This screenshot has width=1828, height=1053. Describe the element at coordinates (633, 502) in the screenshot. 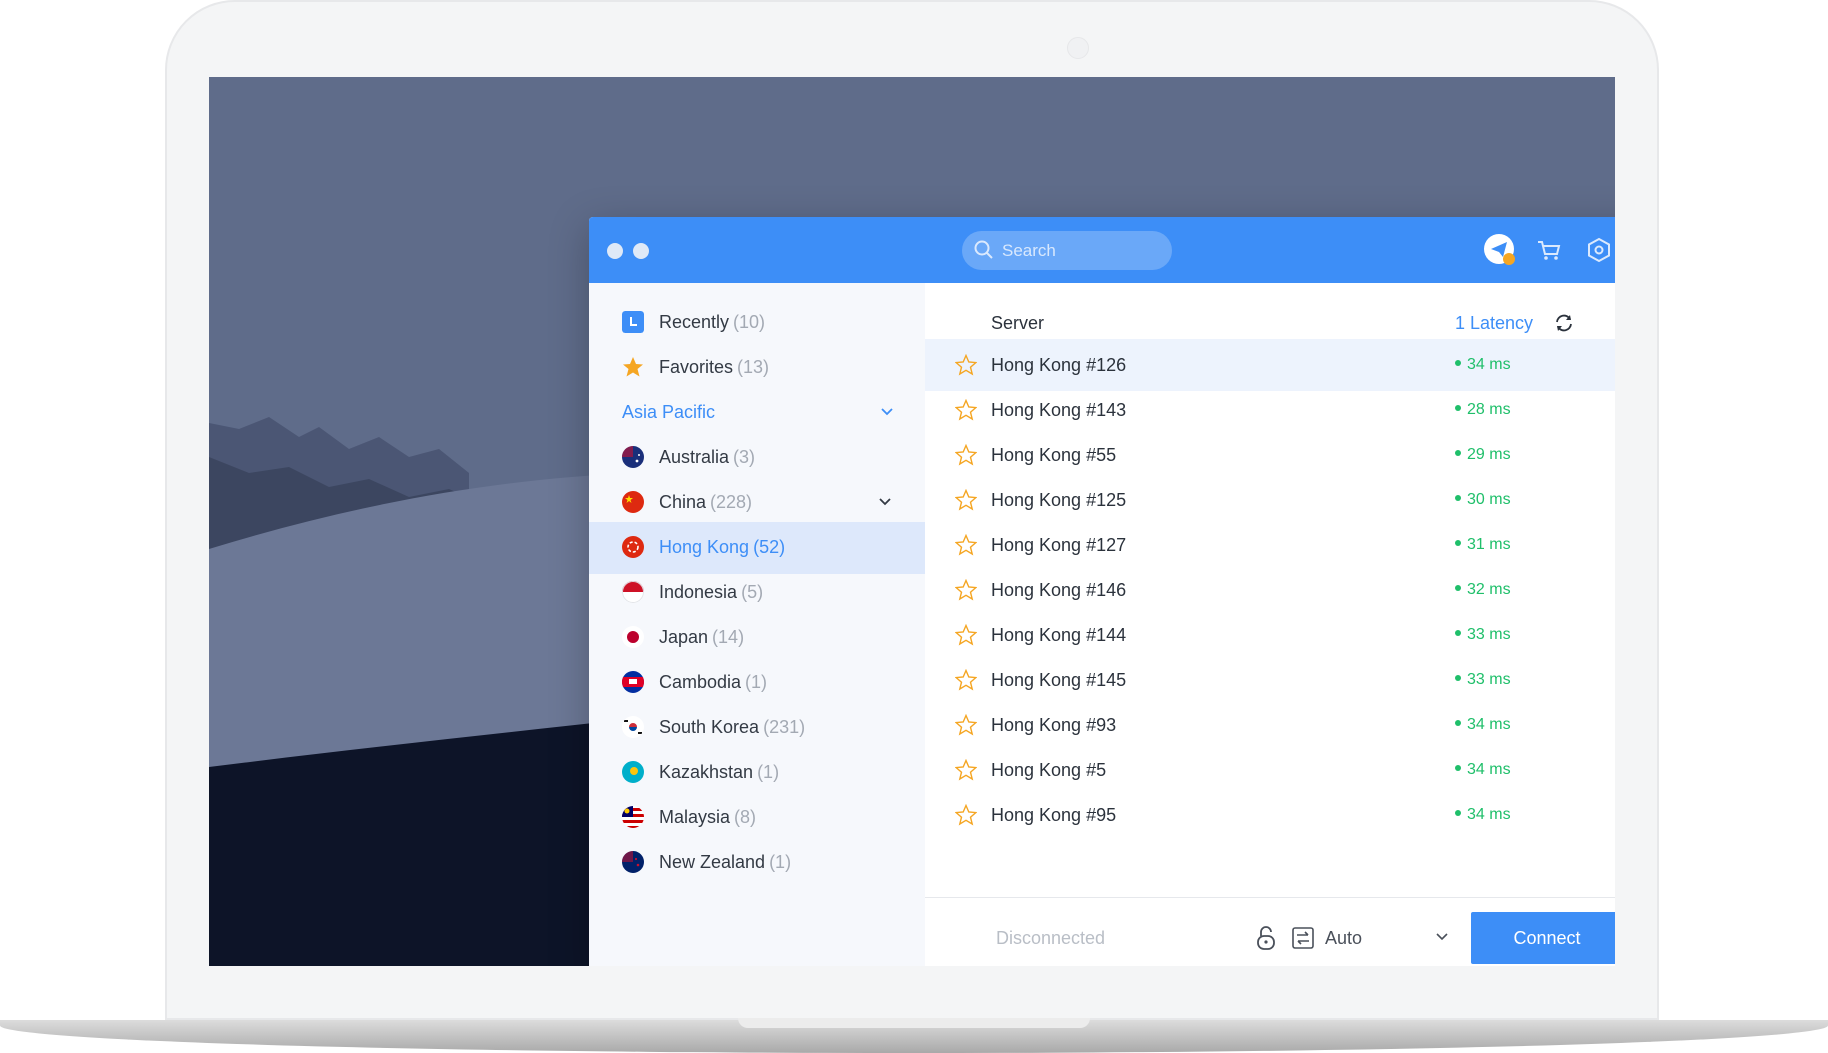

I see `china-flag-icon` at that location.